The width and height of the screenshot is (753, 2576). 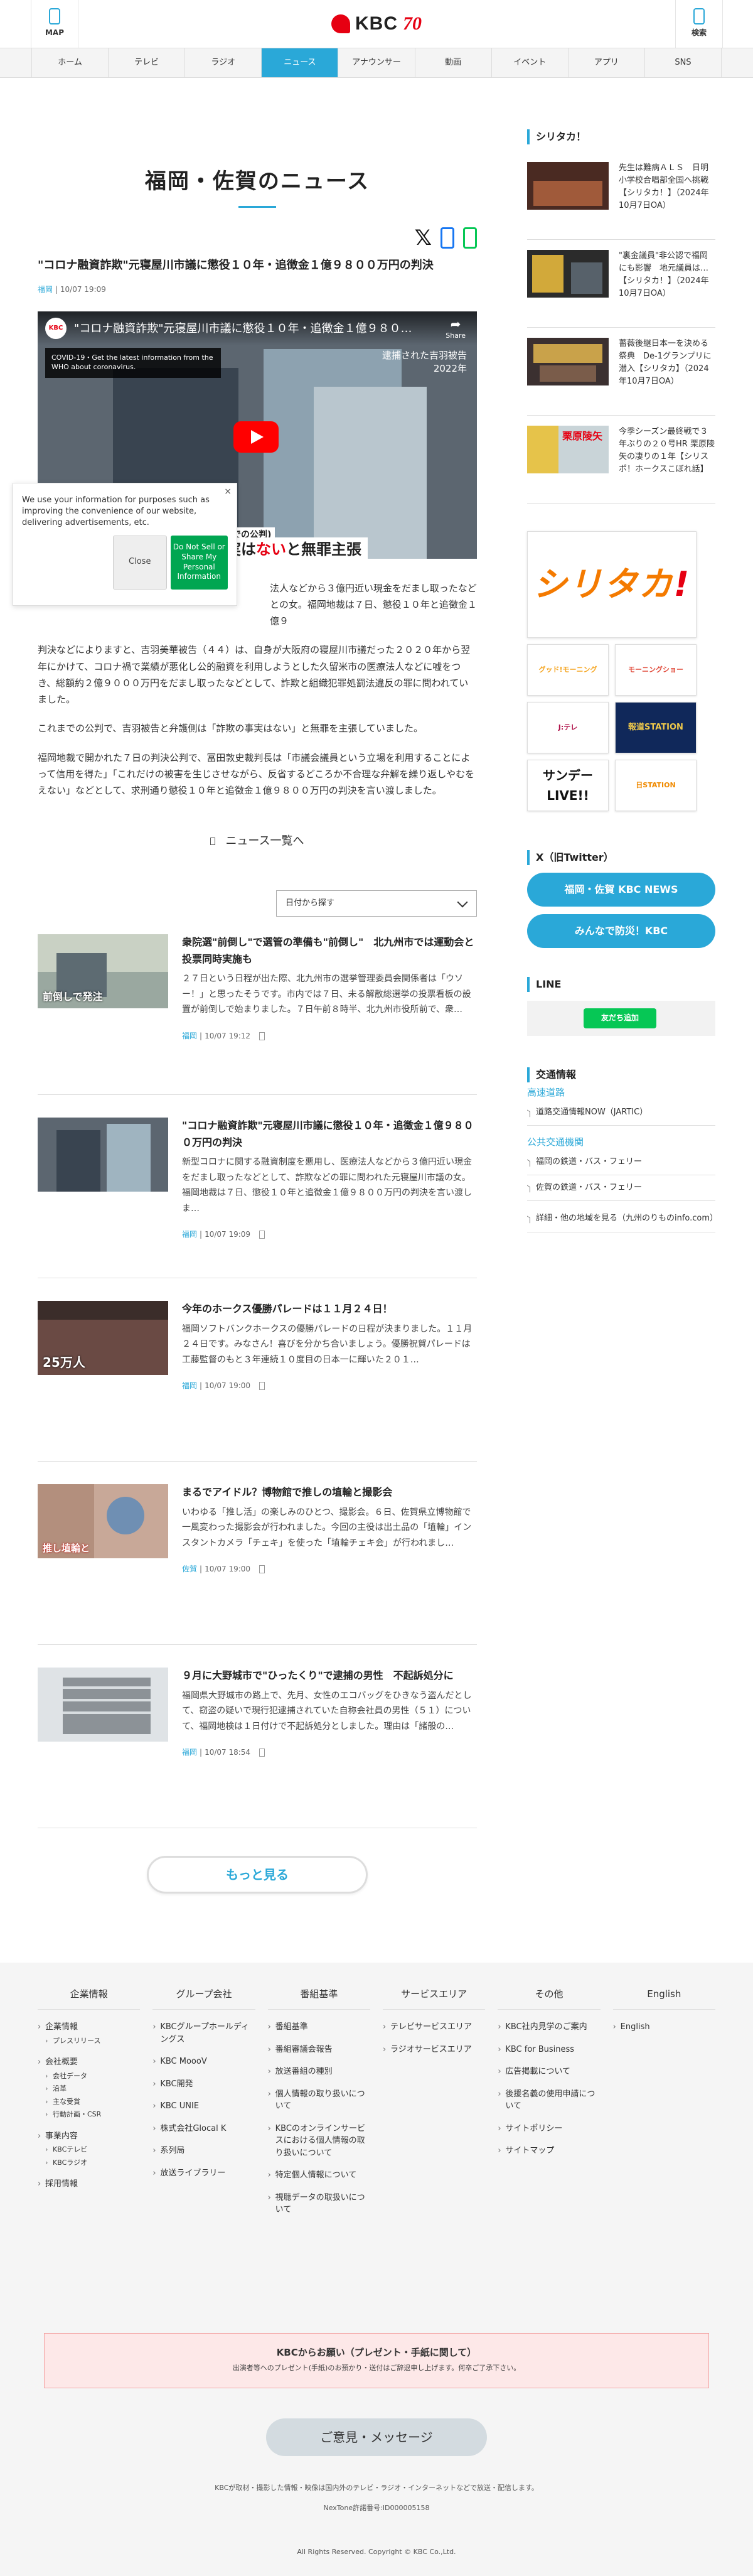 What do you see at coordinates (621, 1163) in the screenshot?
I see `traffic-link: 福岡の鉄道・バス・フェリー` at bounding box center [621, 1163].